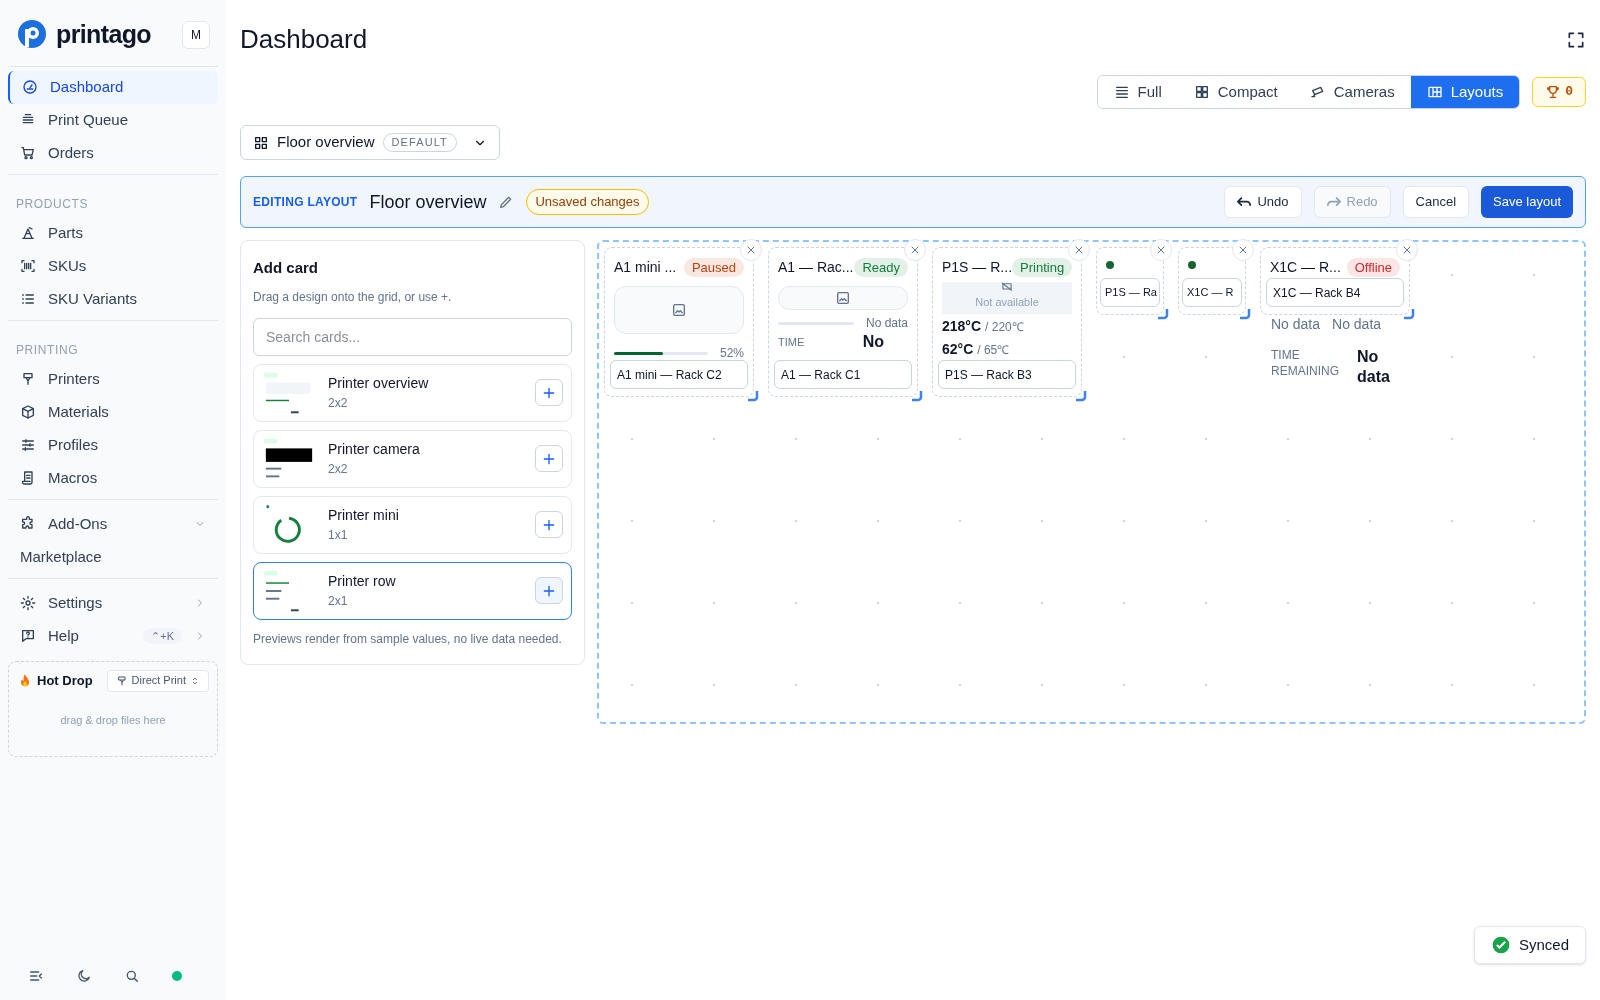 Image resolution: width=1600 pixels, height=1000 pixels. What do you see at coordinates (1042, 267) in the screenshot?
I see `status-badge: Printing` at bounding box center [1042, 267].